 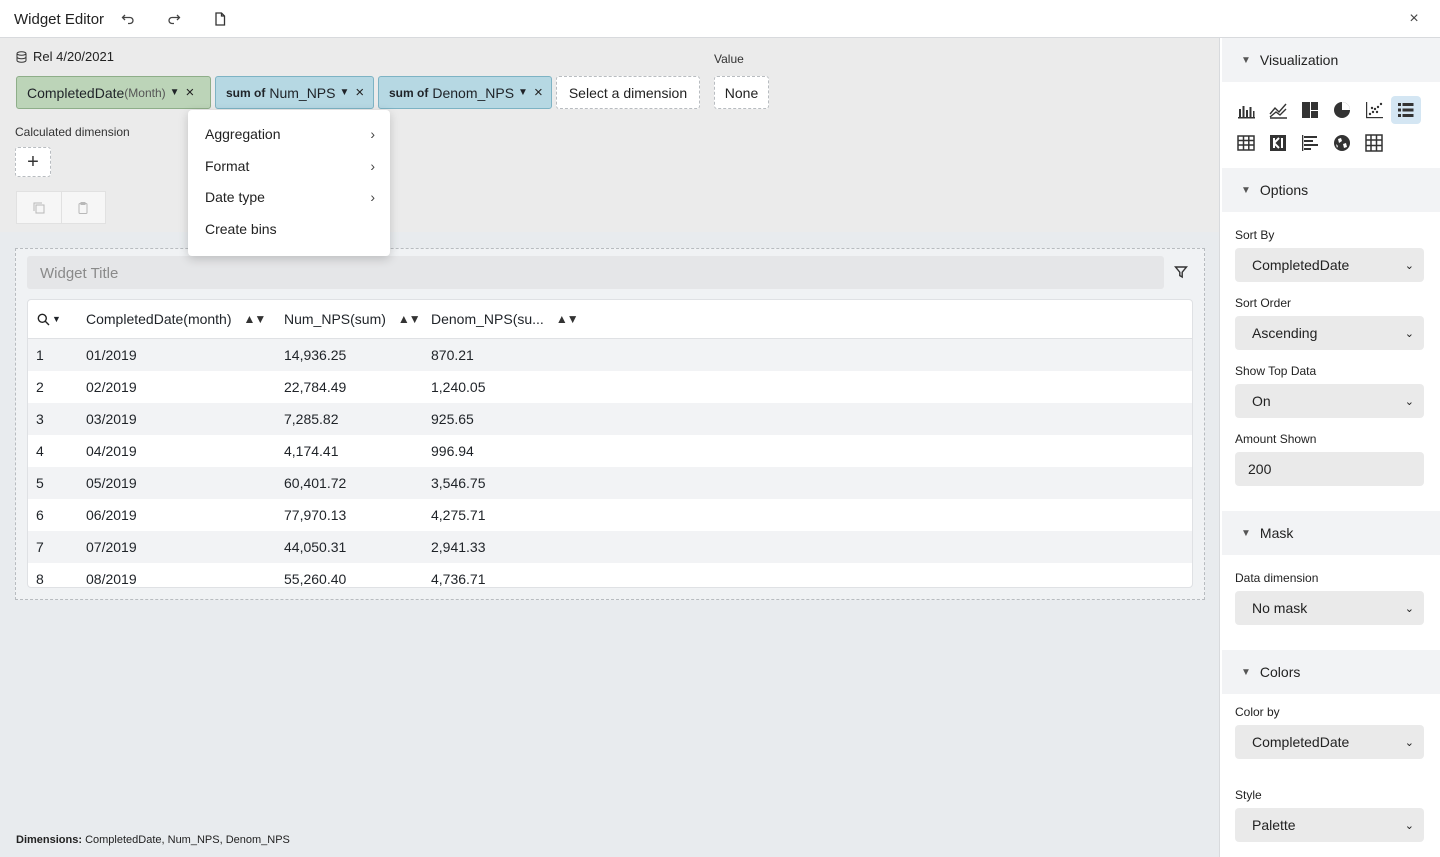 What do you see at coordinates (1280, 672) in the screenshot?
I see `section-title: Colors` at bounding box center [1280, 672].